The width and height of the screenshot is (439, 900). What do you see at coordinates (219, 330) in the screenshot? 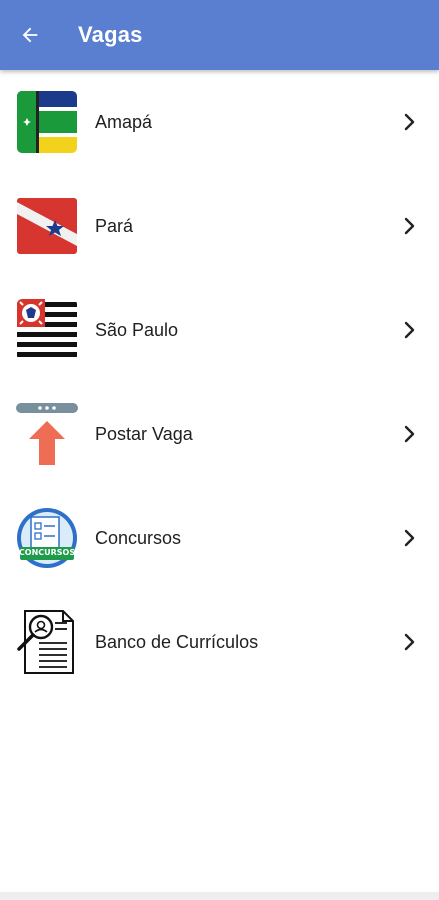
I see `list-item-sao-paulo: São Paulo` at bounding box center [219, 330].